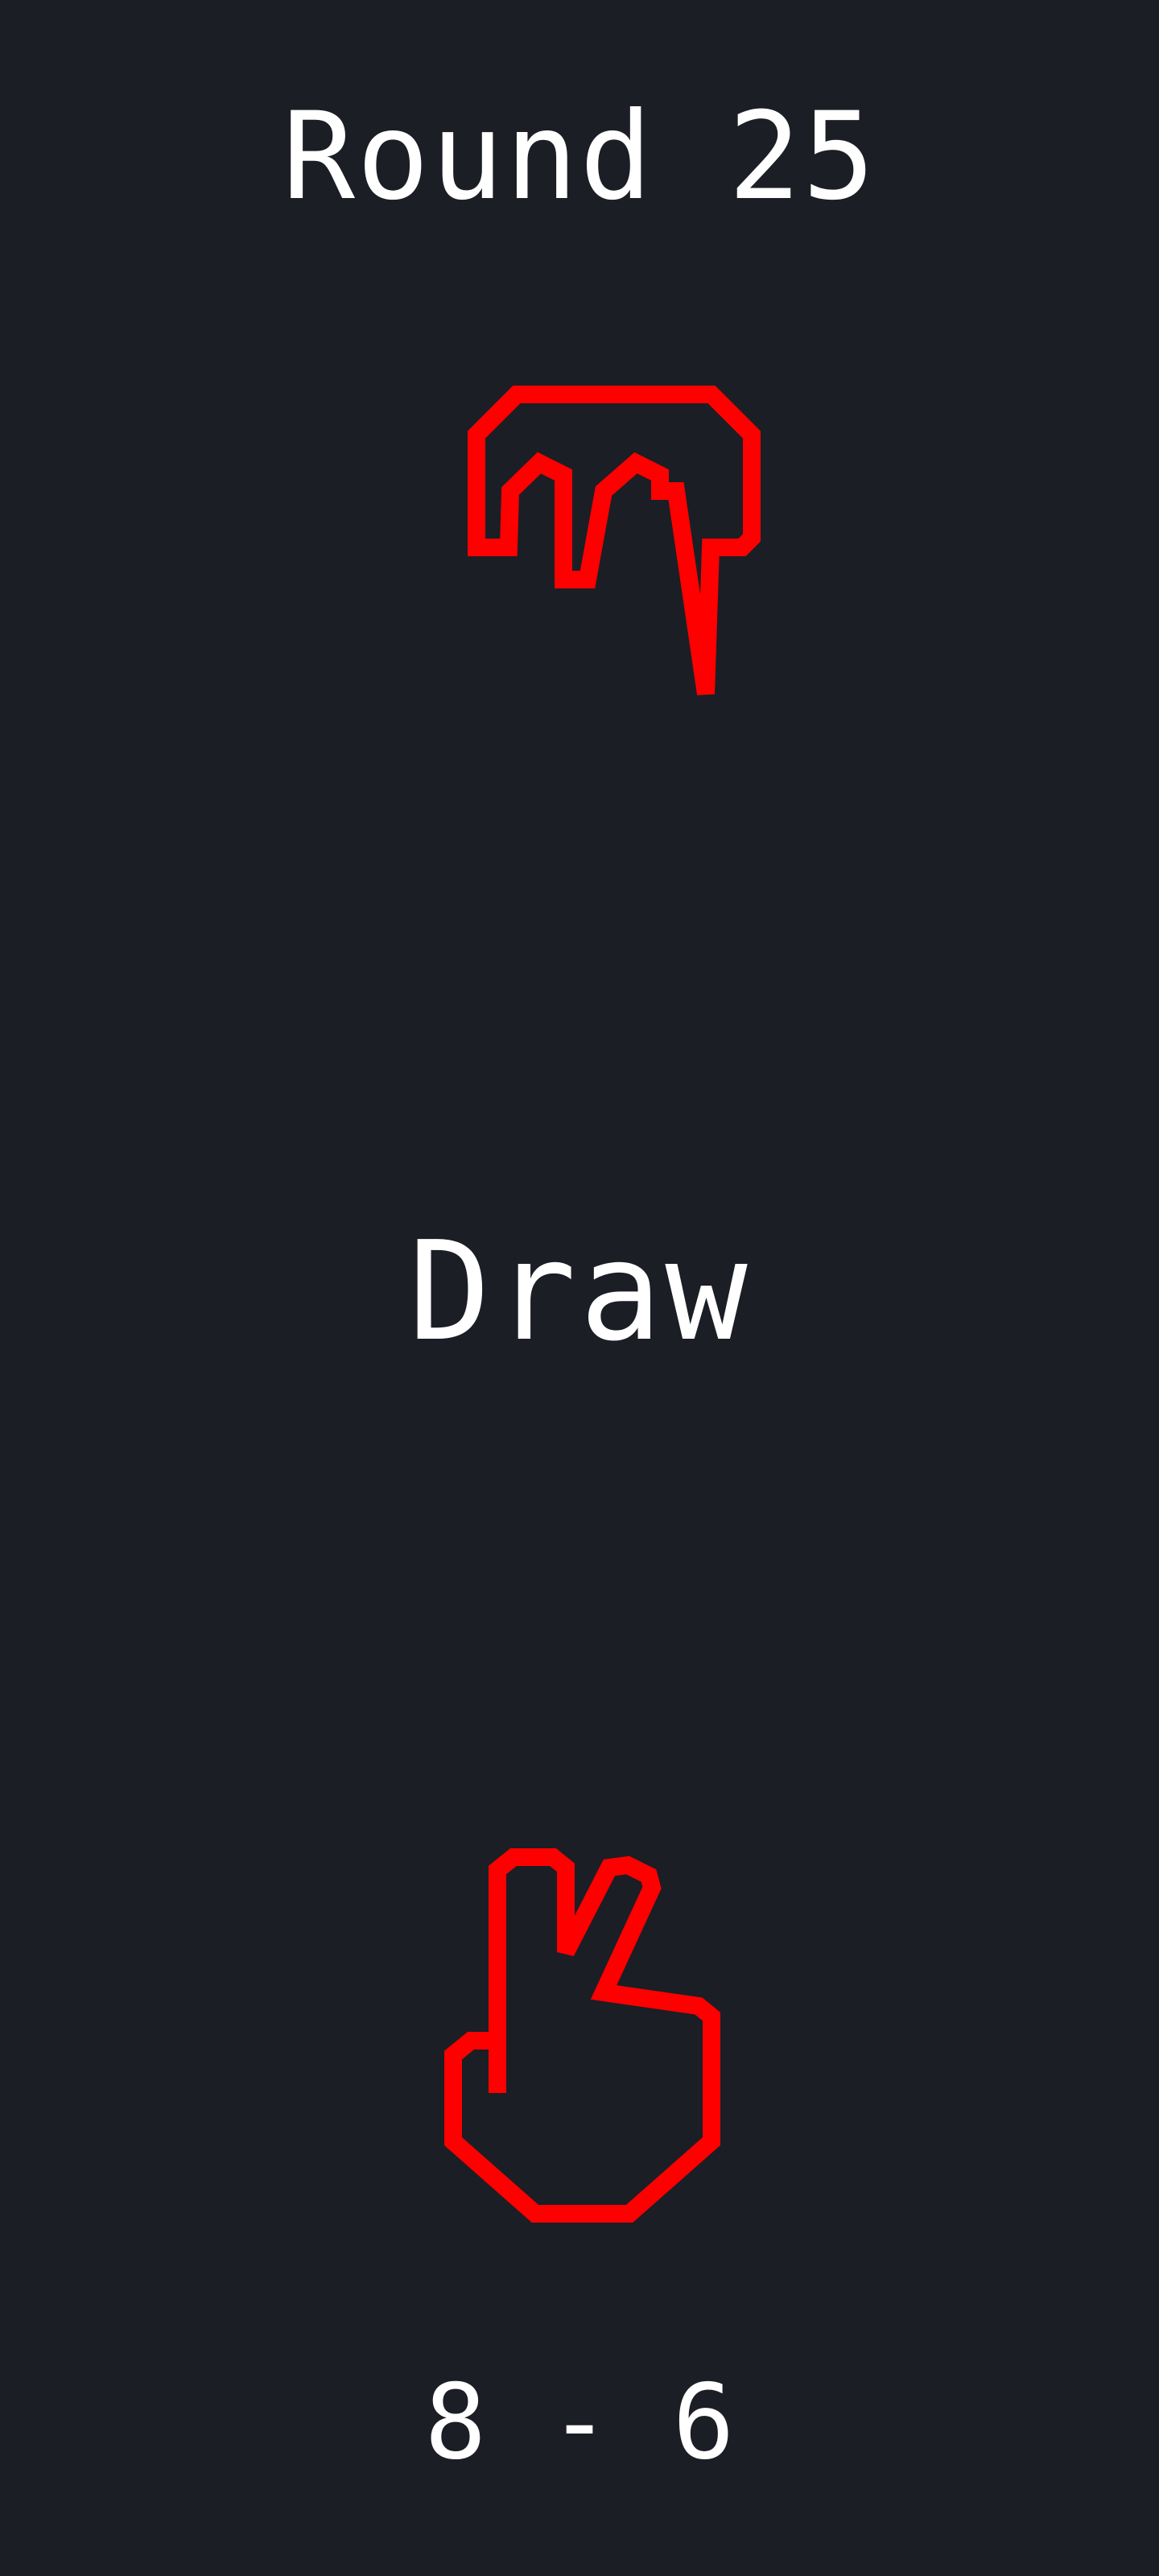 The image size is (1159, 2576). Describe the element at coordinates (579, 2423) in the screenshot. I see `score-display: 8 - 6` at that location.